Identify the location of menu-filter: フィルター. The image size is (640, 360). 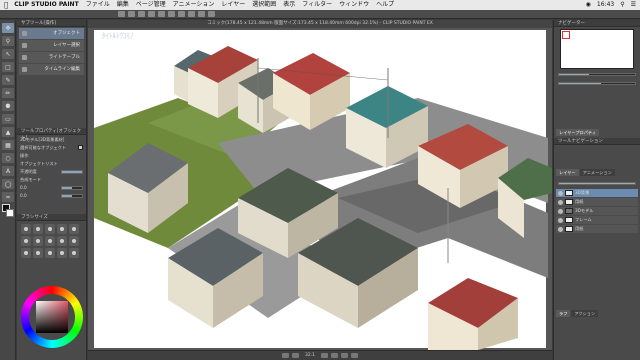
(317, 5).